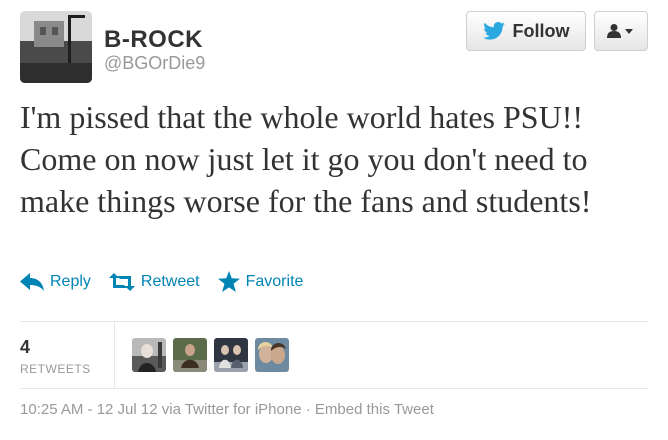 The image size is (668, 440). Describe the element at coordinates (121, 281) in the screenshot. I see `retweet-icon` at that location.